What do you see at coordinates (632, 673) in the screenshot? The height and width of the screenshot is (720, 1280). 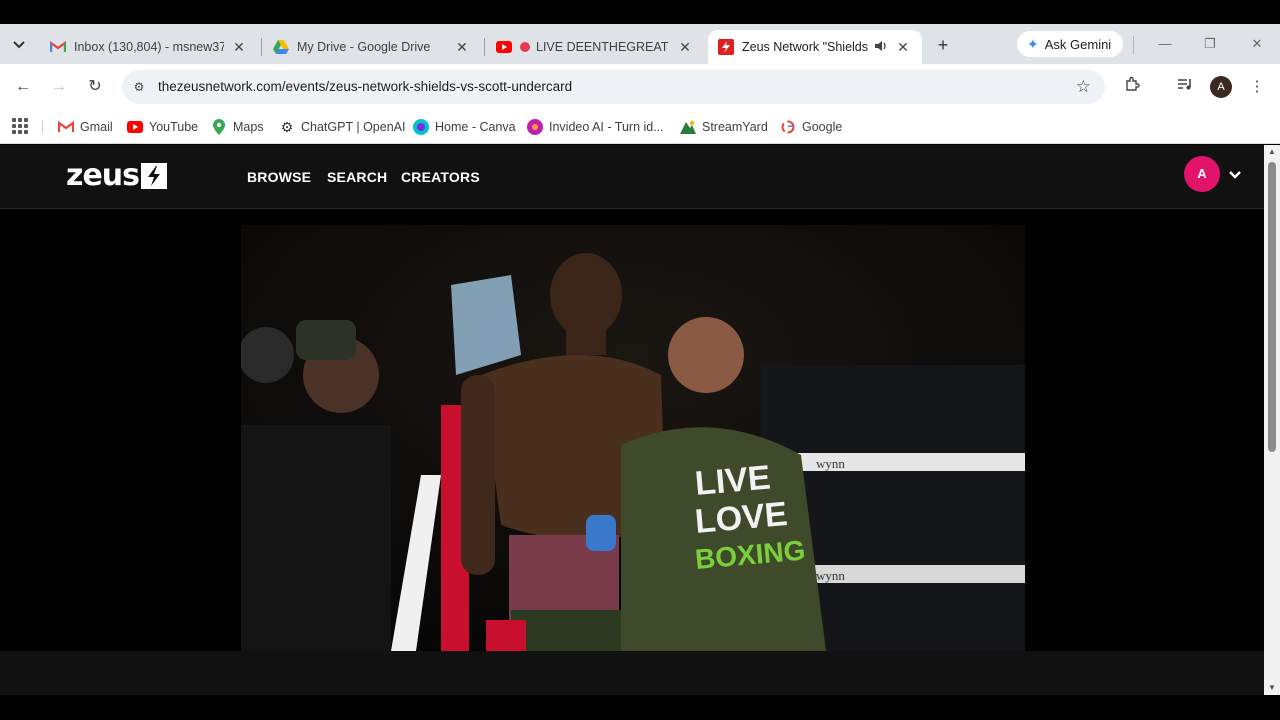 I see `page-footer-bar` at bounding box center [632, 673].